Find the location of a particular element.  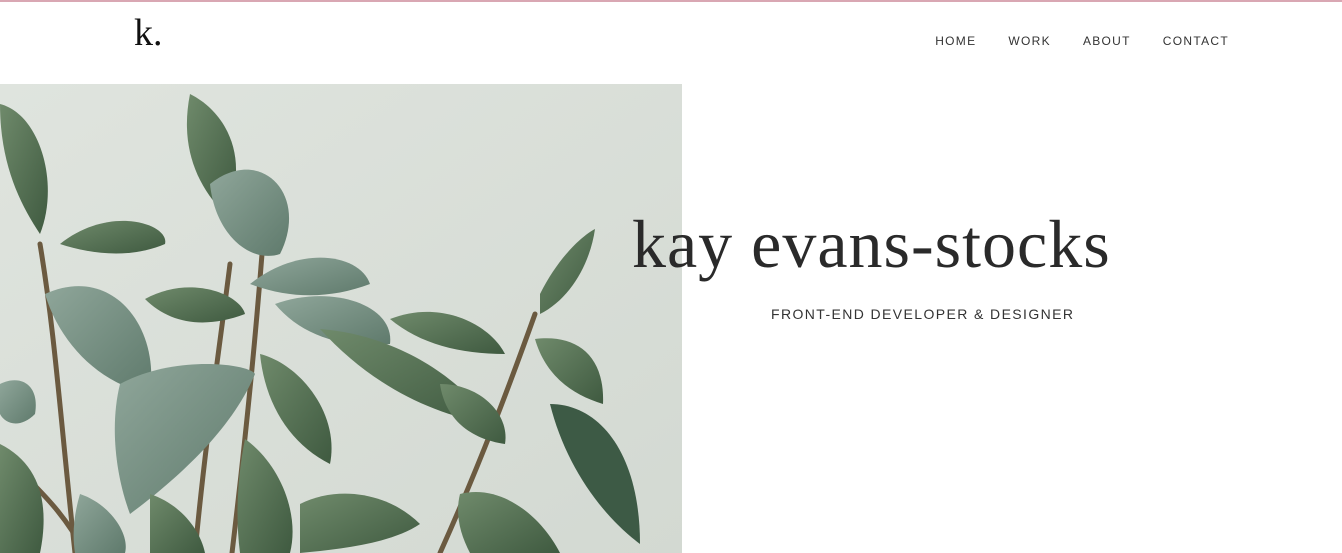

nav-work-link: WORK is located at coordinates (1029, 41).